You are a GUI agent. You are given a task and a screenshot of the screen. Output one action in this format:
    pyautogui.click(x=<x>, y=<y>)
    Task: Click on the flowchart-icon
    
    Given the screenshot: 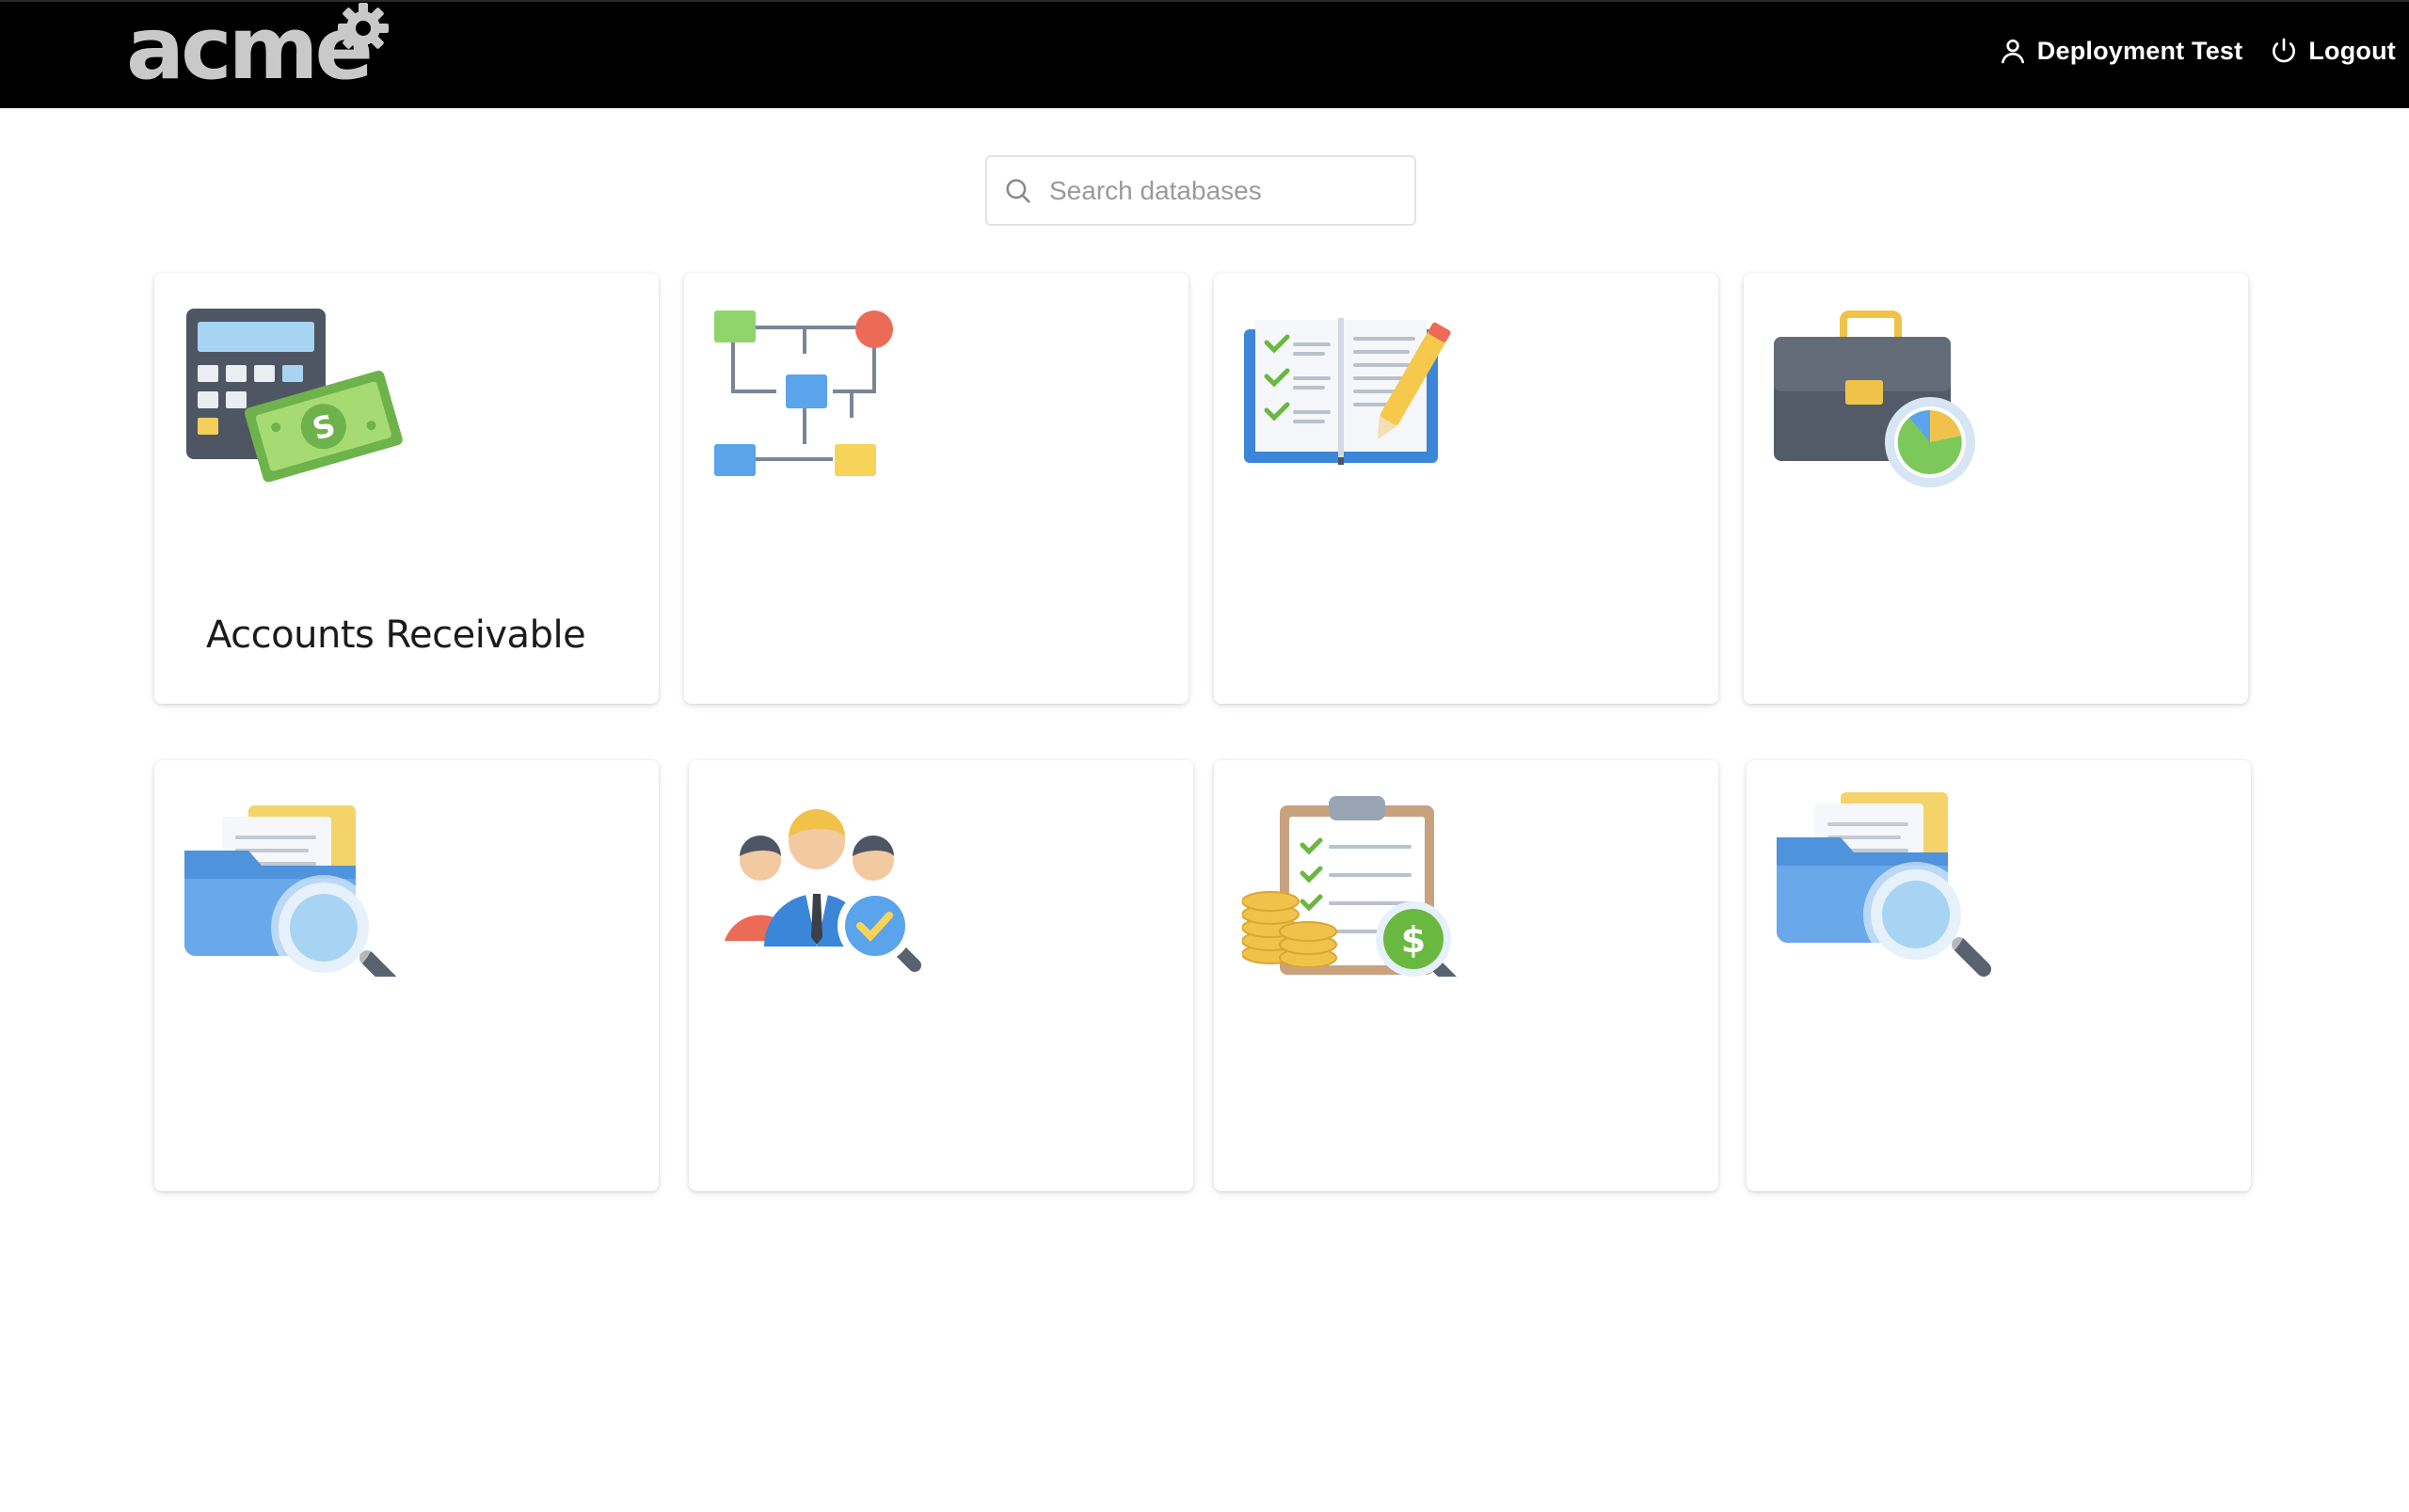 What is the action you would take?
    pyautogui.click(x=804, y=393)
    